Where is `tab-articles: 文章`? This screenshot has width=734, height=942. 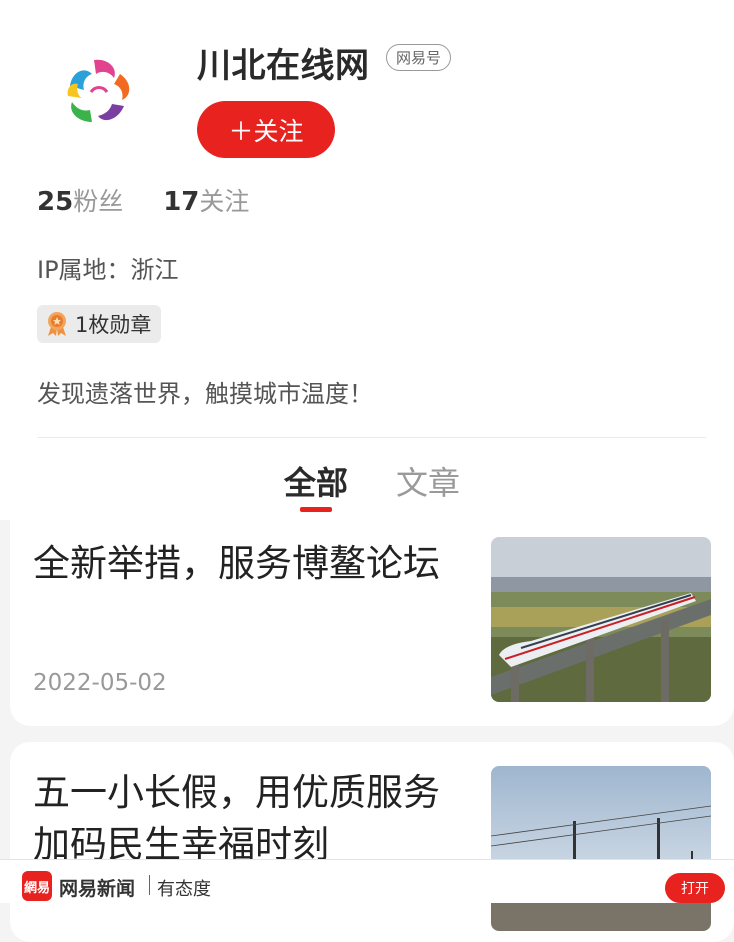 tab-articles: 文章 is located at coordinates (428, 481).